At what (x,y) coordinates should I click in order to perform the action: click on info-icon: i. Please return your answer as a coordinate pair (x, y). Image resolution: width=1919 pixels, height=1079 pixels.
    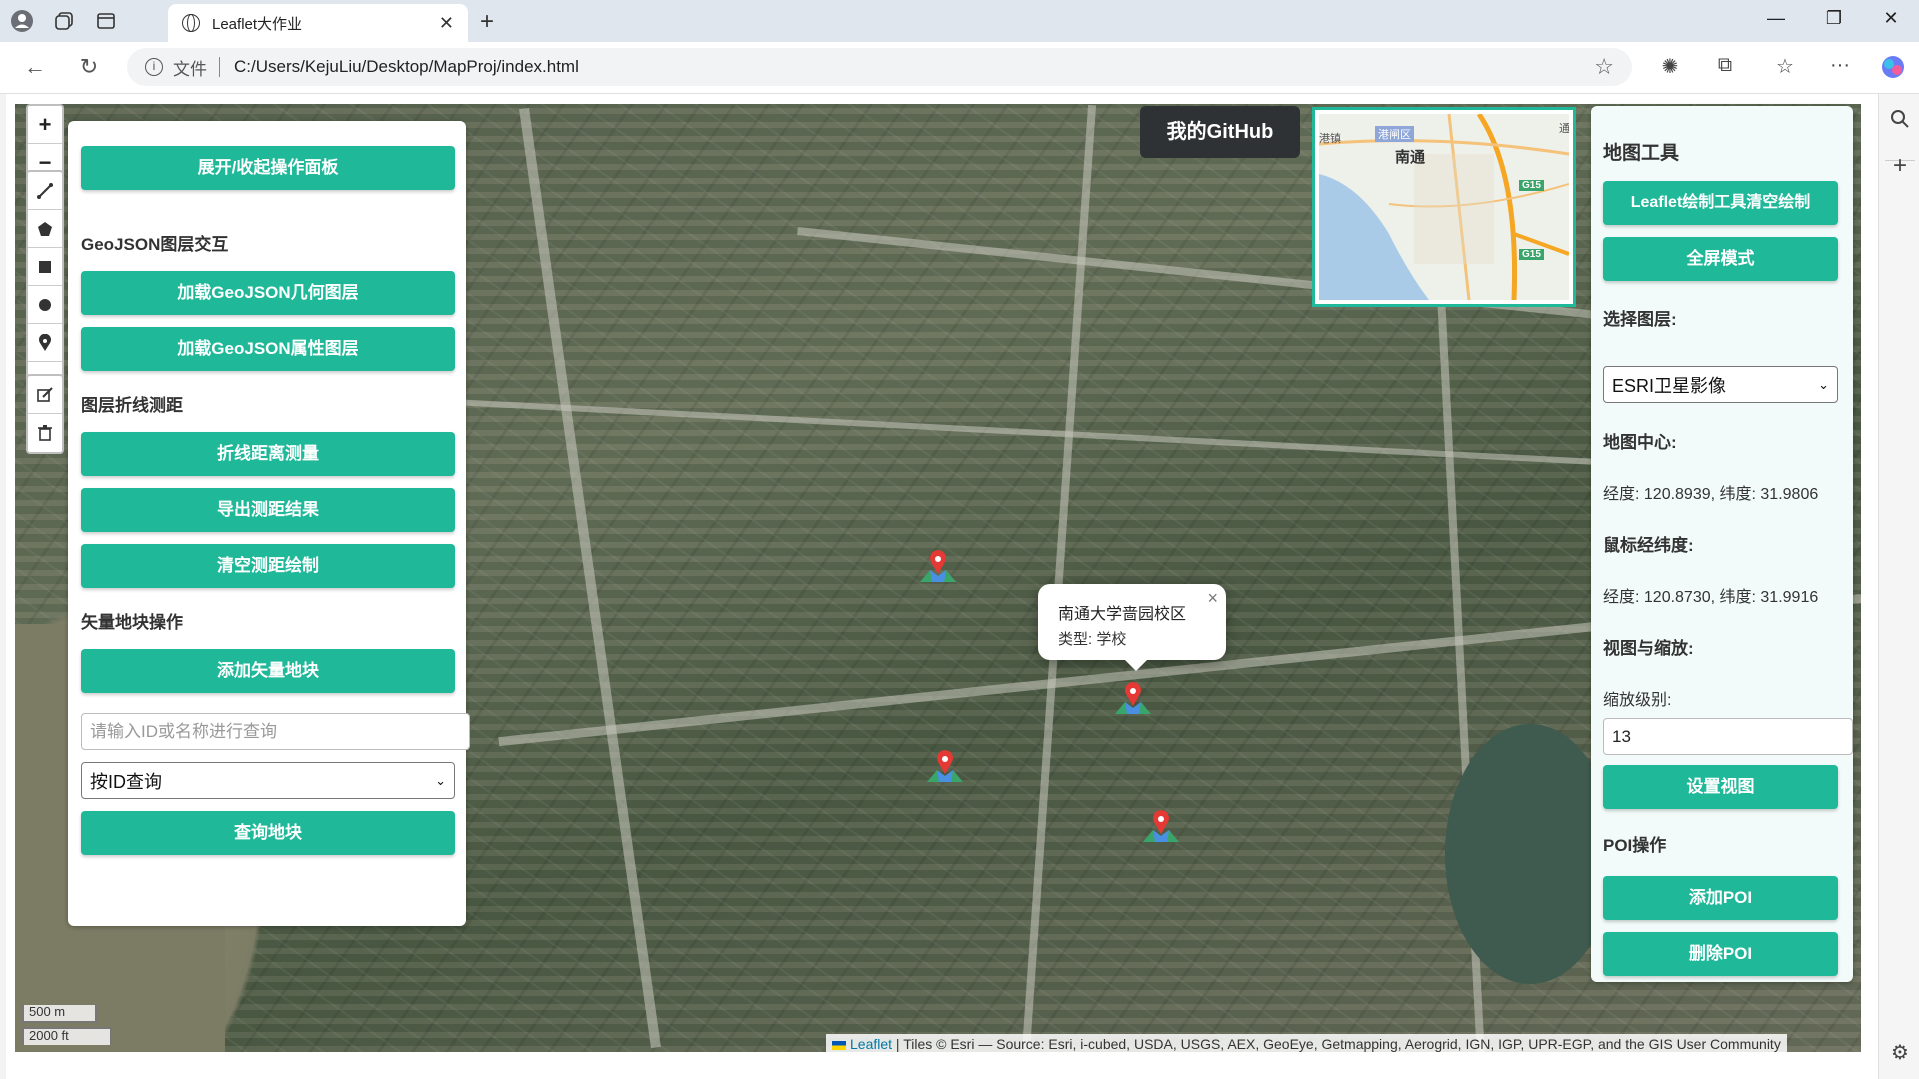
    Looking at the image, I should click on (154, 67).